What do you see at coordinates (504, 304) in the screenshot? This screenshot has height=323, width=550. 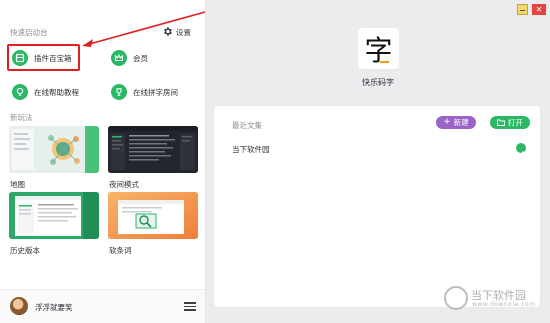 I see `watermark-url: www.downxia.com` at bounding box center [504, 304].